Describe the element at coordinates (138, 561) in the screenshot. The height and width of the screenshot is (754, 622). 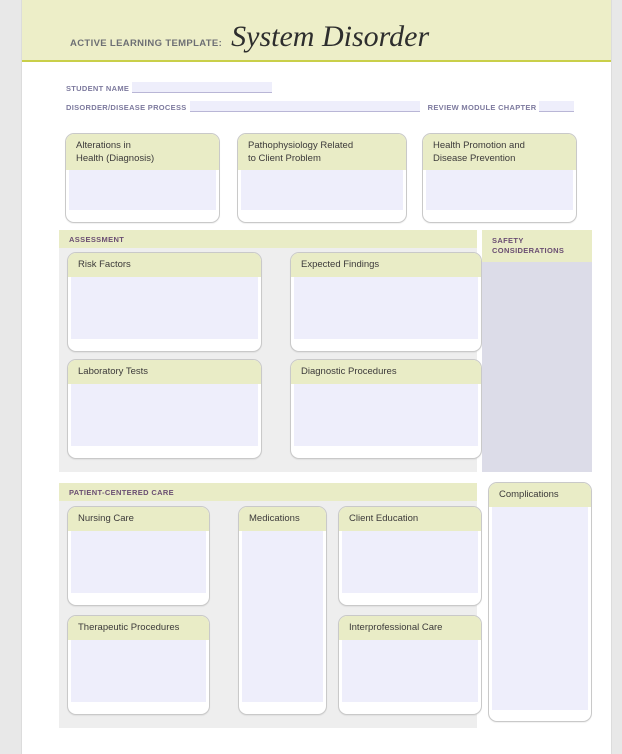
I see `box-nursing-care-input` at that location.